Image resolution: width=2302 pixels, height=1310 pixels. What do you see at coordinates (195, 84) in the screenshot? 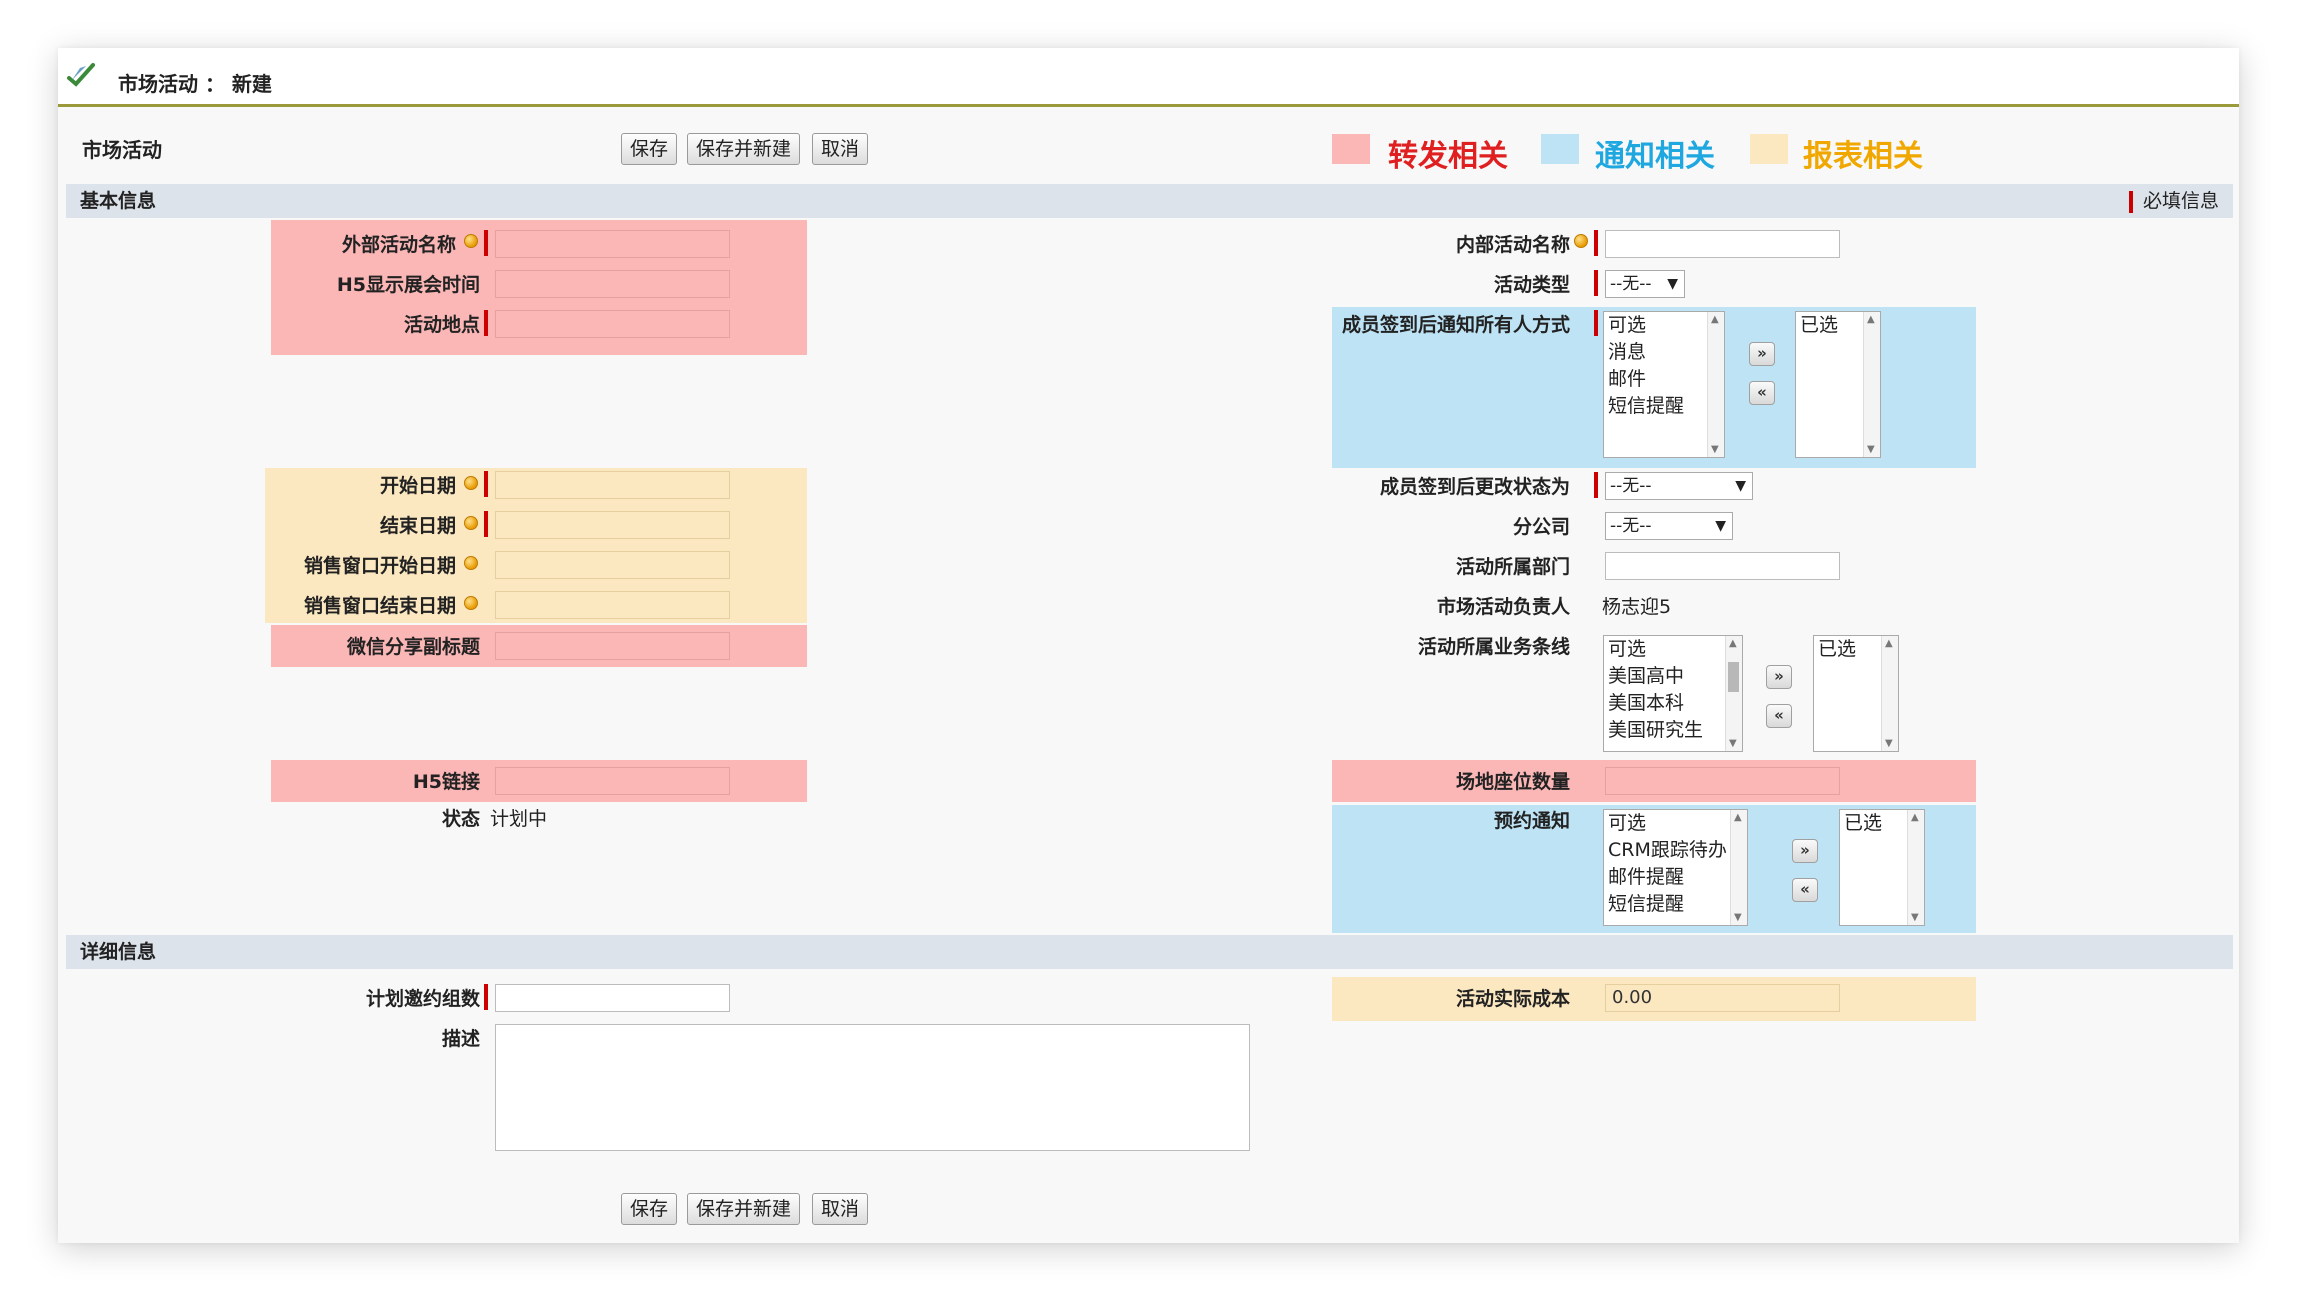
I see `page-title: 市场活动 ： 新建` at bounding box center [195, 84].